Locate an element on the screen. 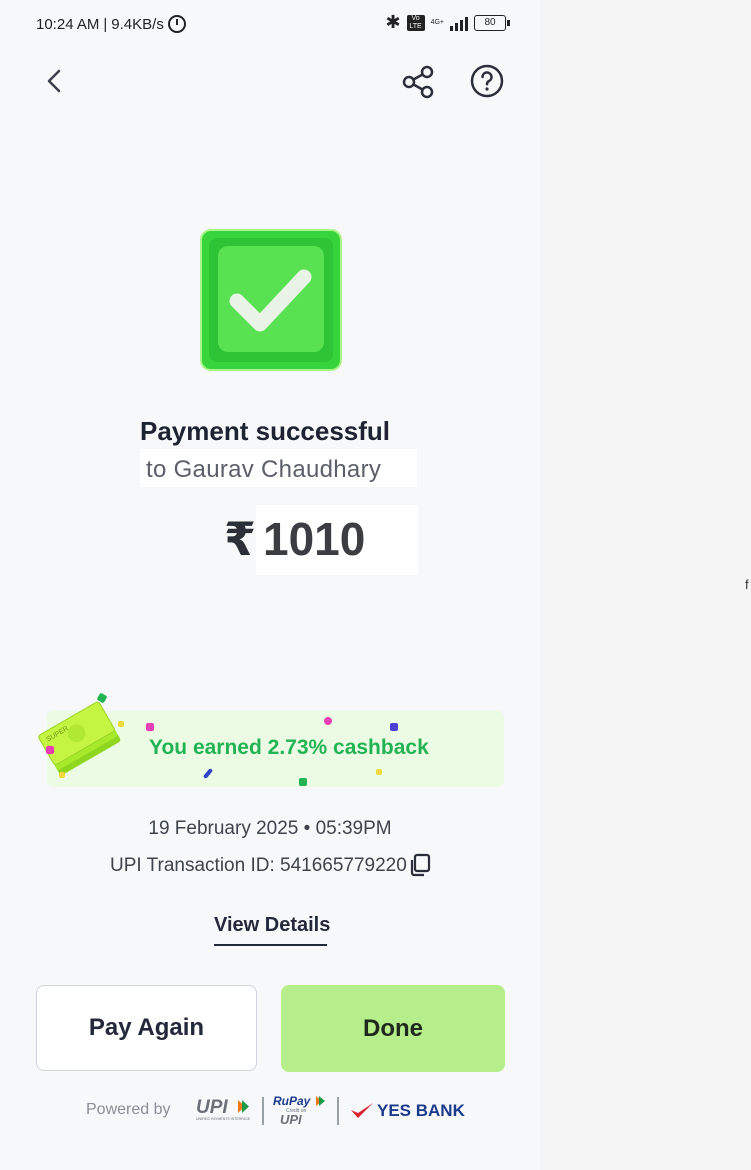 The height and width of the screenshot is (1170, 751). payment-amount: 1010 is located at coordinates (314, 539).